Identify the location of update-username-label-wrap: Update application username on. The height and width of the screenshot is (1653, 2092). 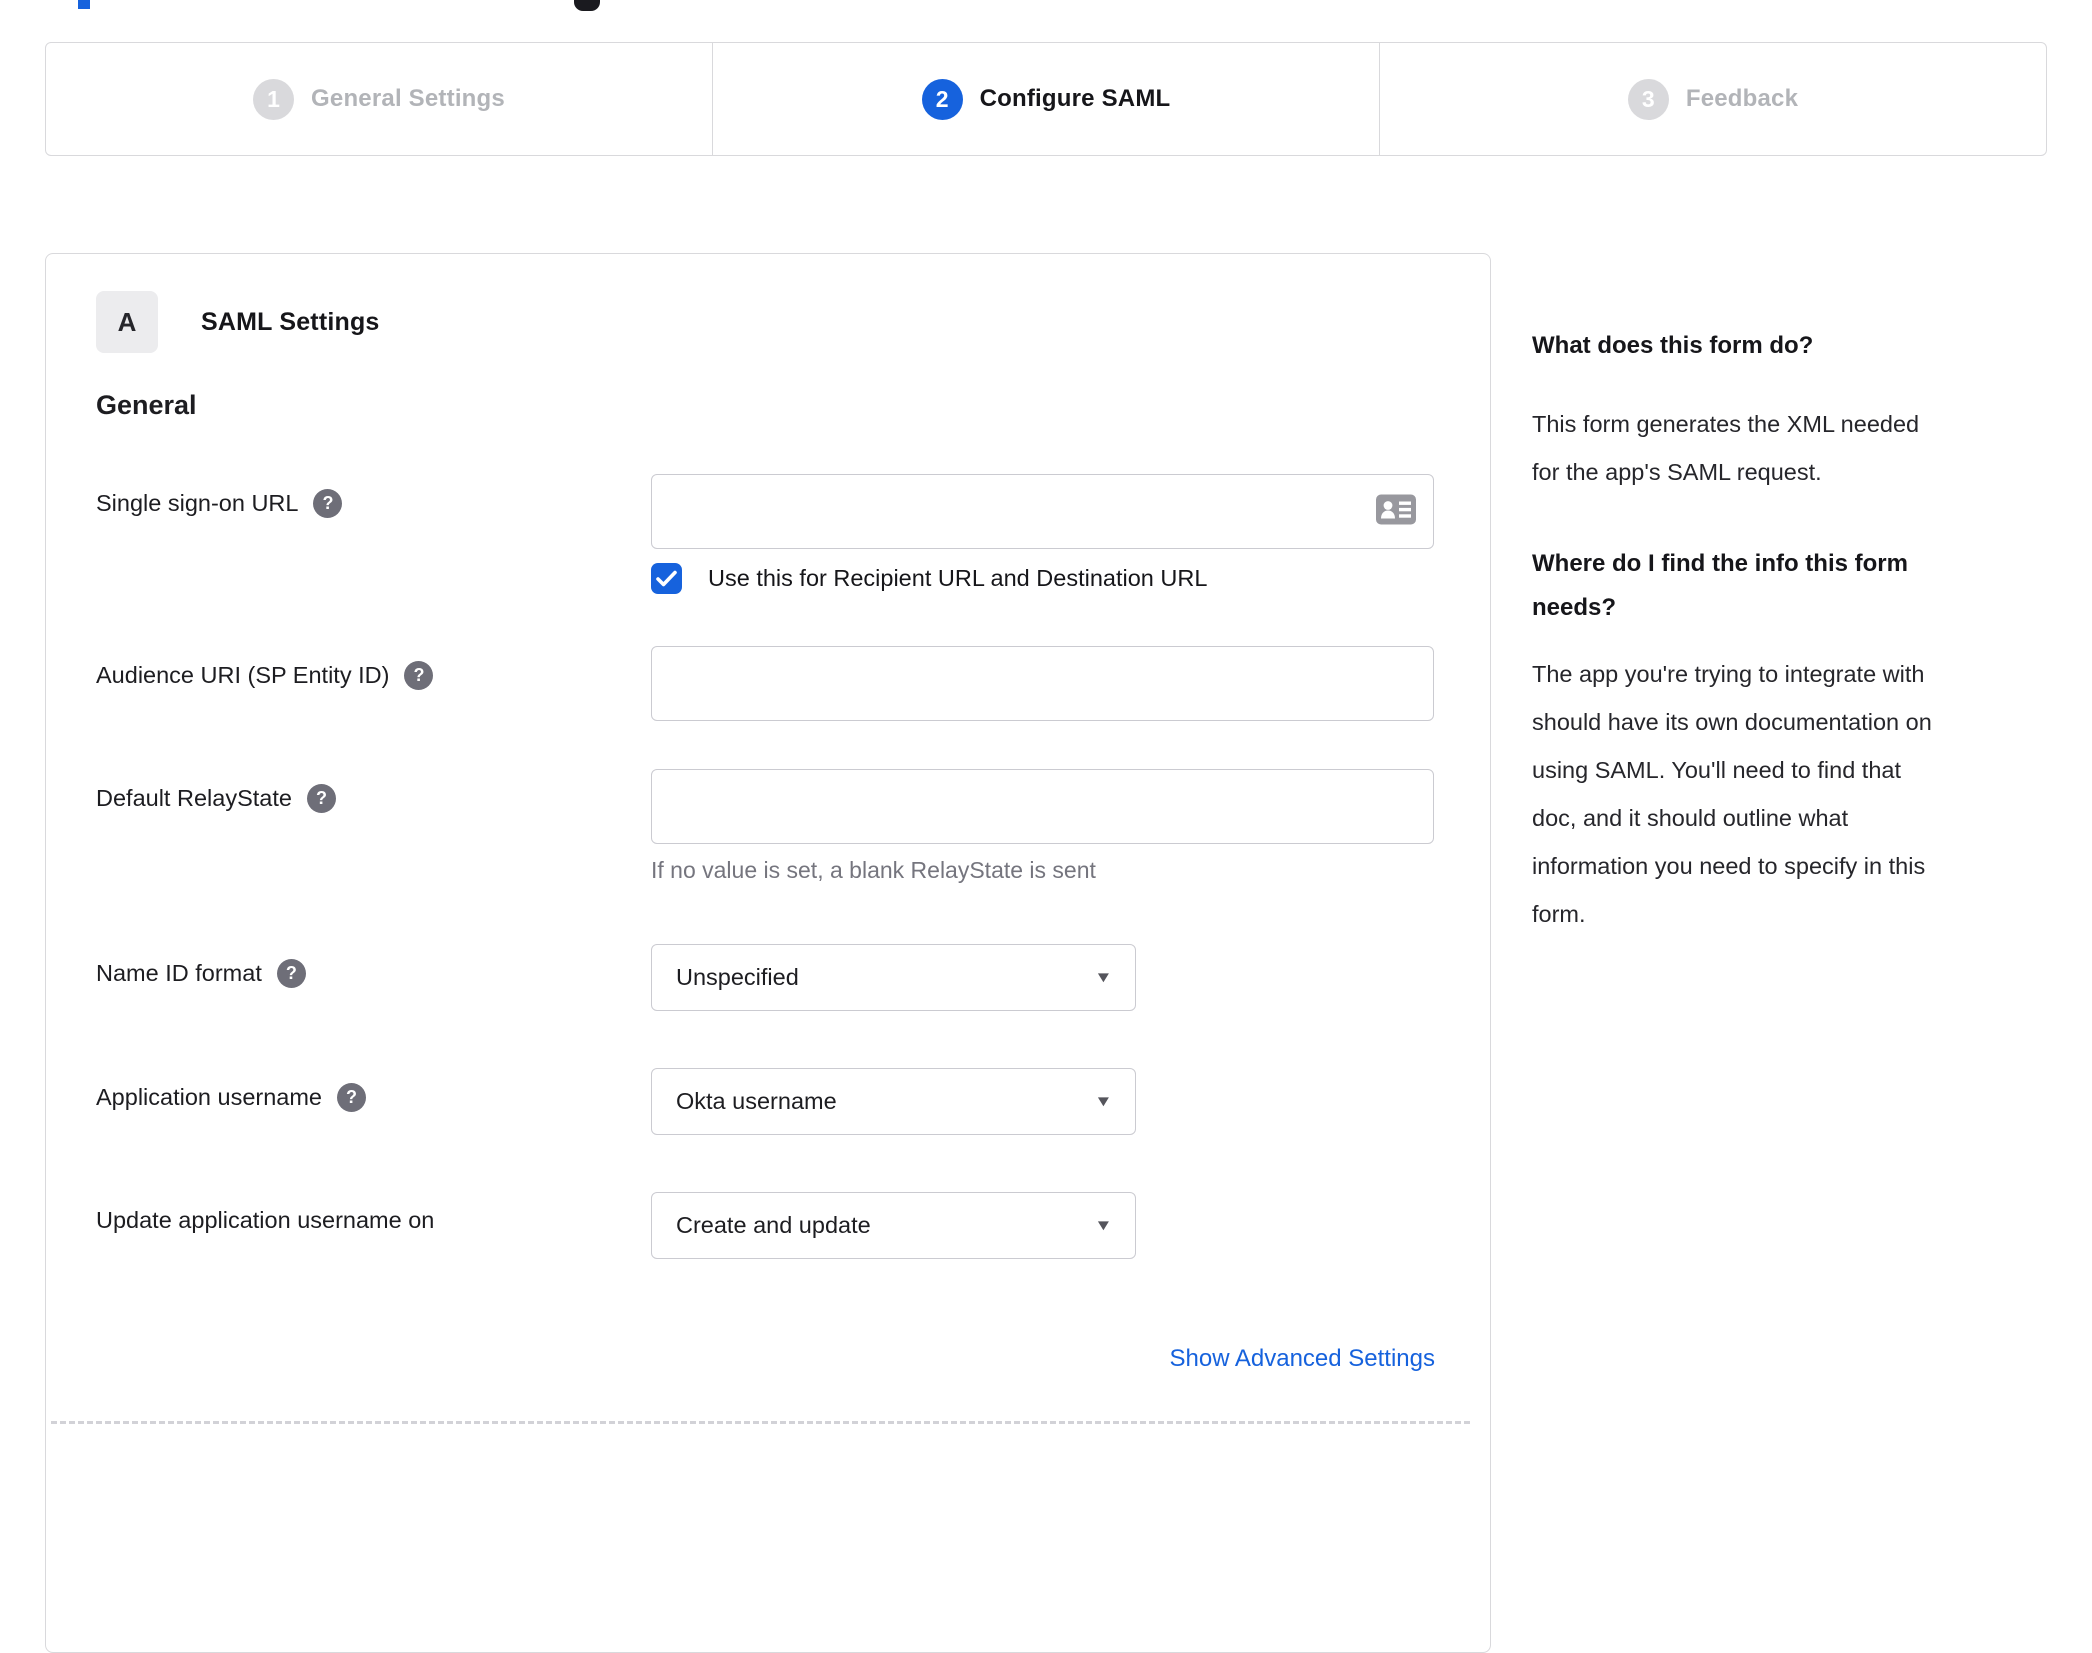
(373, 1213).